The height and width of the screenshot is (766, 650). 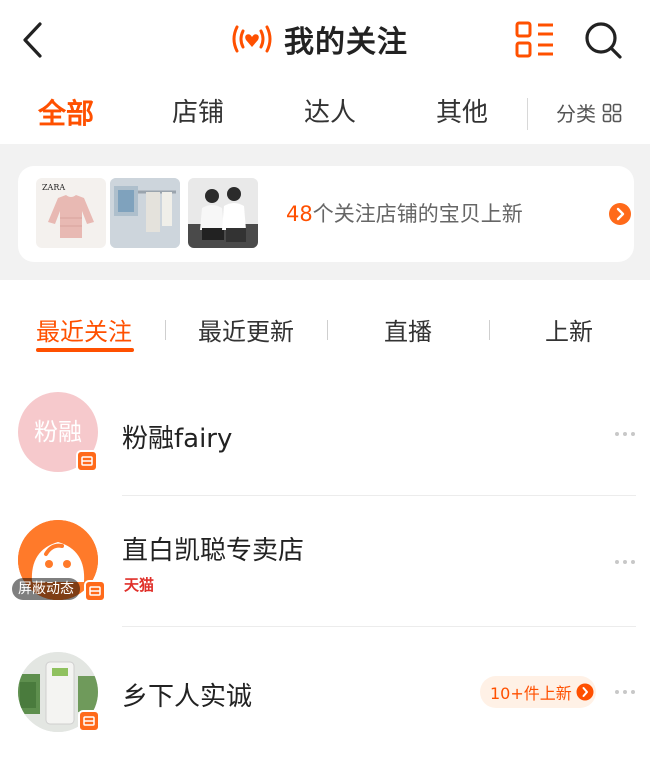 I want to click on row-name: 乡下人实诚, so click(x=187, y=697).